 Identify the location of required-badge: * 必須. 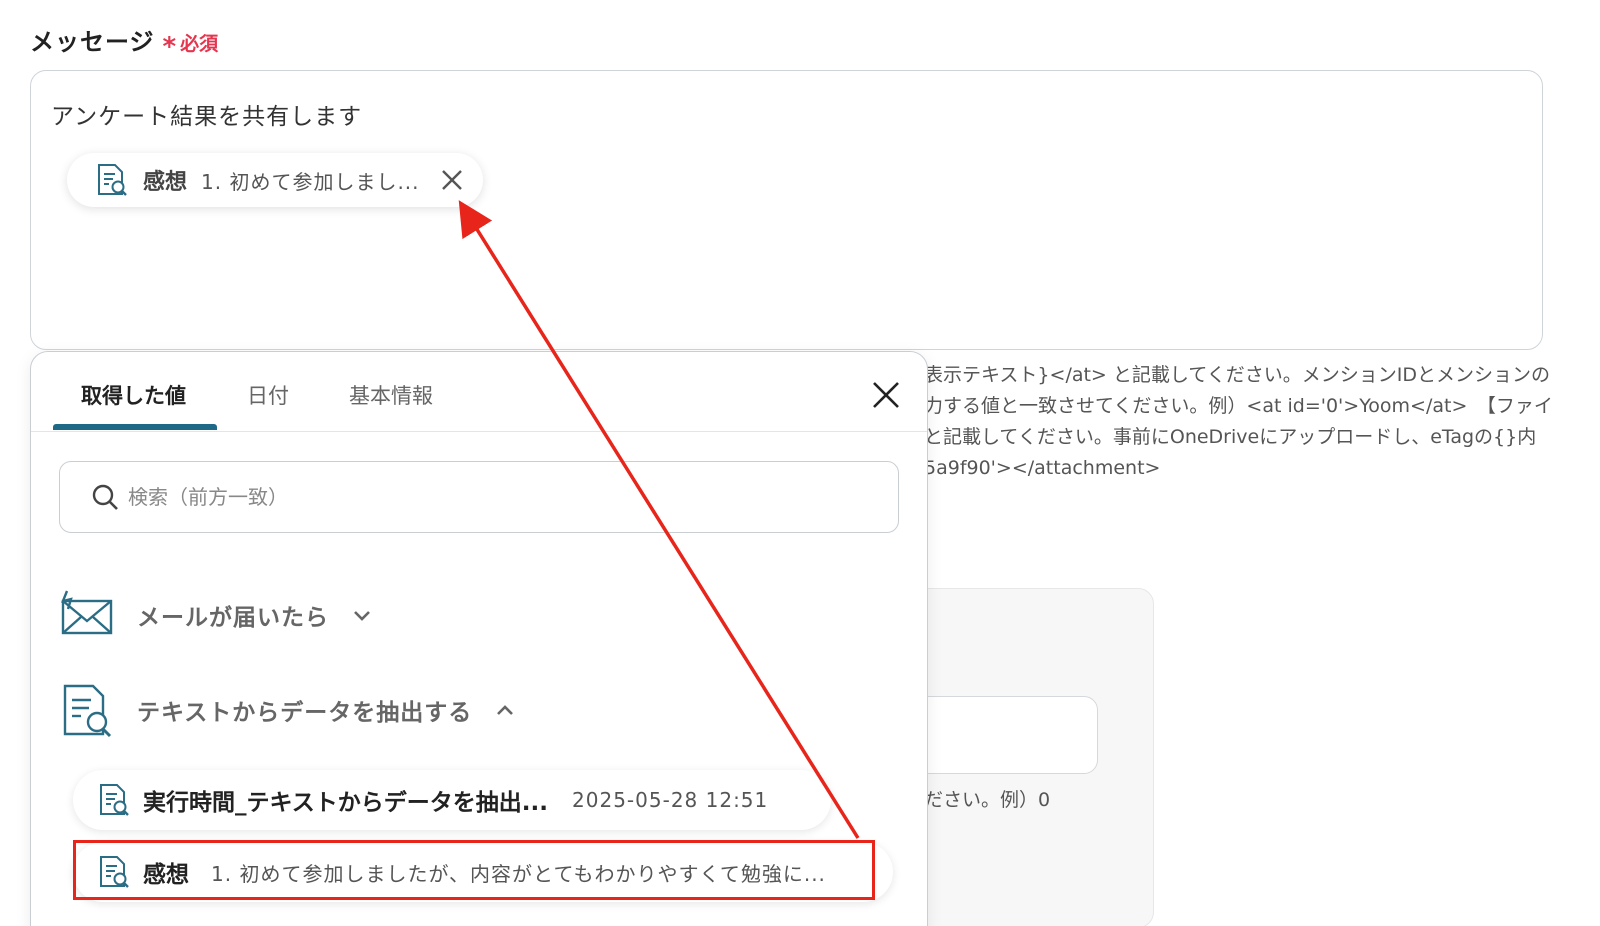
(191, 45).